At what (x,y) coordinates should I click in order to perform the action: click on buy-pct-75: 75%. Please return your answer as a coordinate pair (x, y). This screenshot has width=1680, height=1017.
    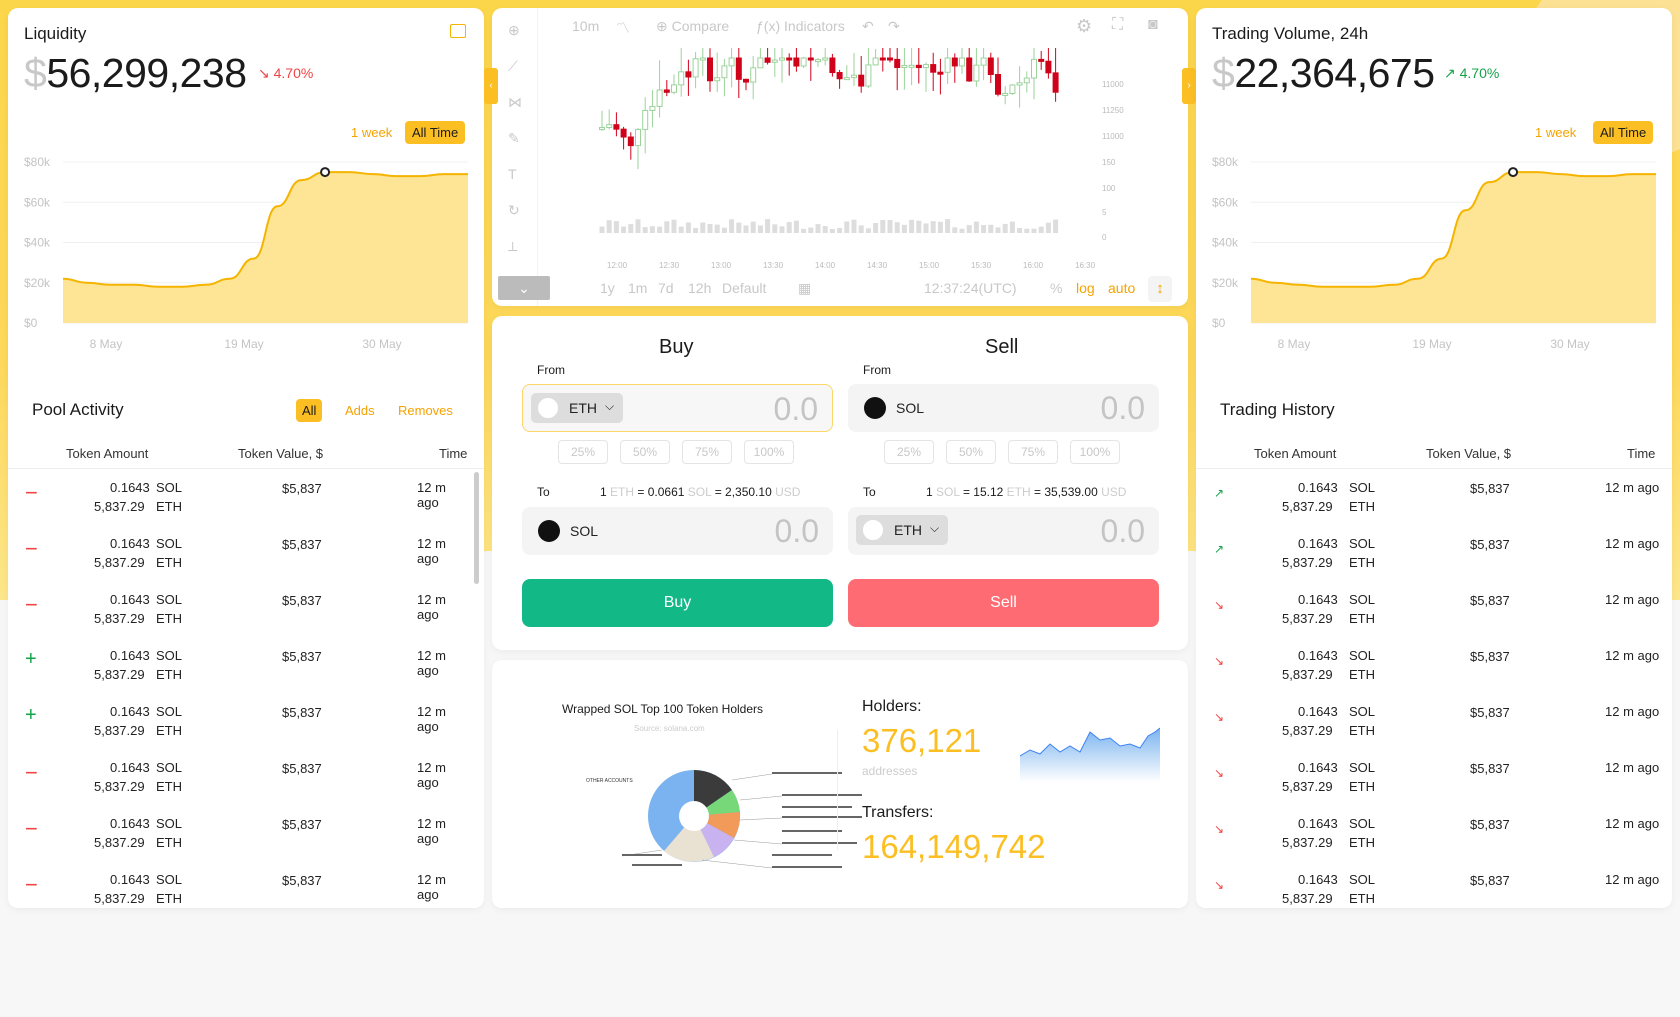
    Looking at the image, I should click on (707, 452).